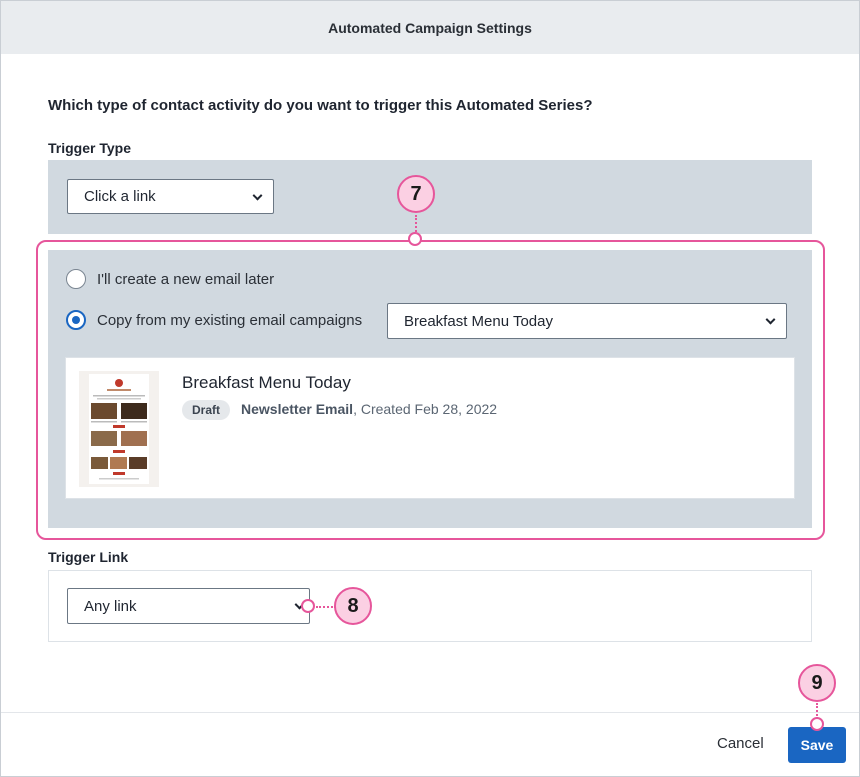 This screenshot has height=777, width=860. What do you see at coordinates (89, 148) in the screenshot?
I see `trigger-type-label: Trigger Type` at bounding box center [89, 148].